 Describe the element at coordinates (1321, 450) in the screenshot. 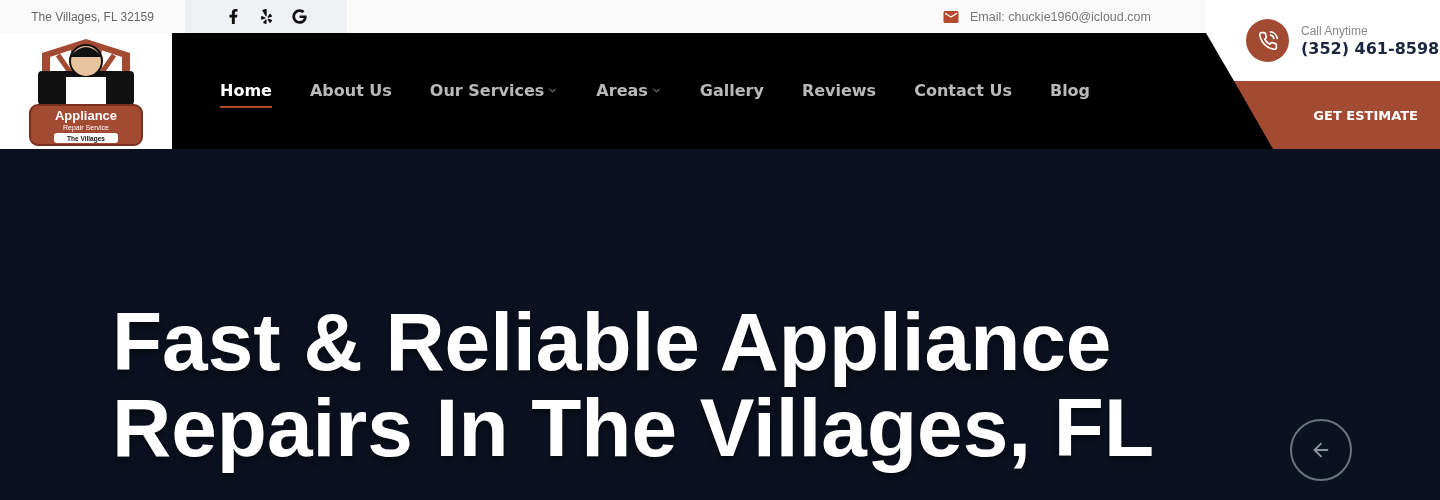

I see `previous-slide-button` at that location.